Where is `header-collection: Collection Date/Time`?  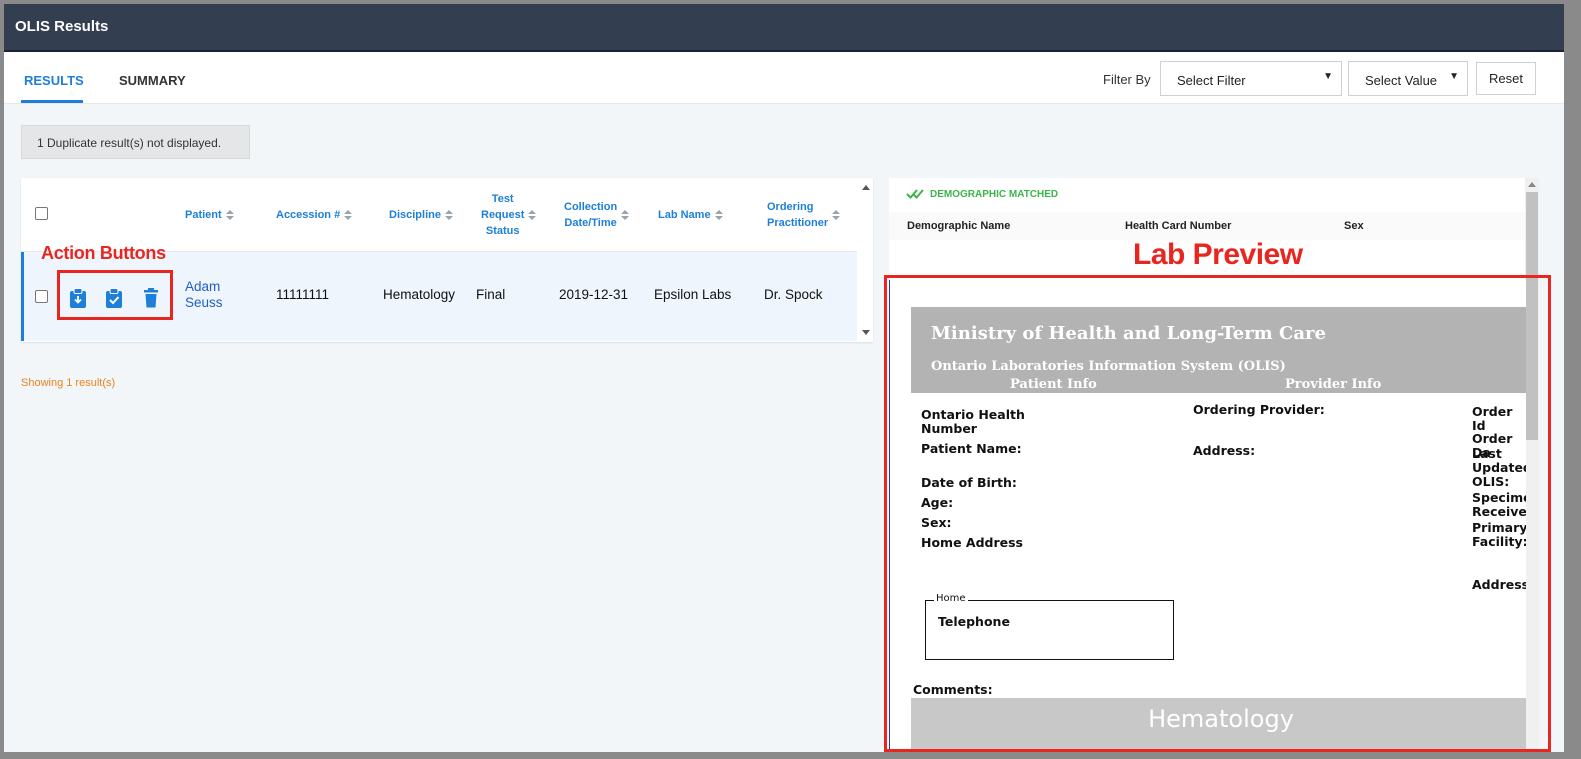
header-collection: Collection Date/Time is located at coordinates (597, 215).